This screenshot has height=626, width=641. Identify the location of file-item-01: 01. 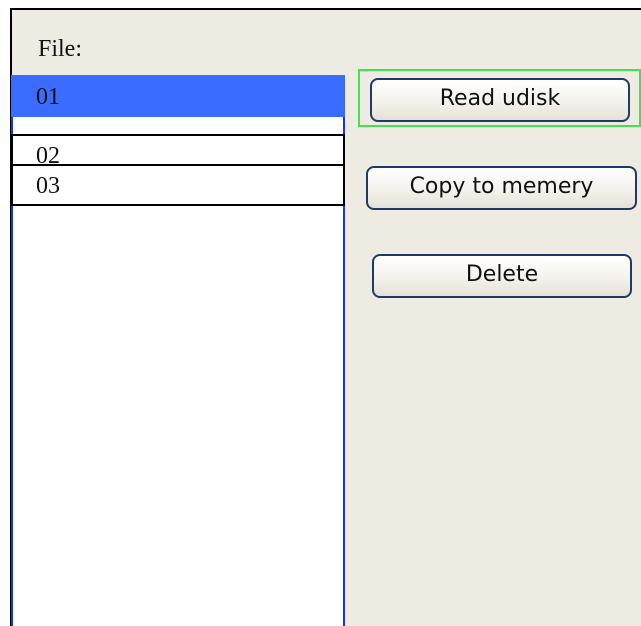
(178, 96).